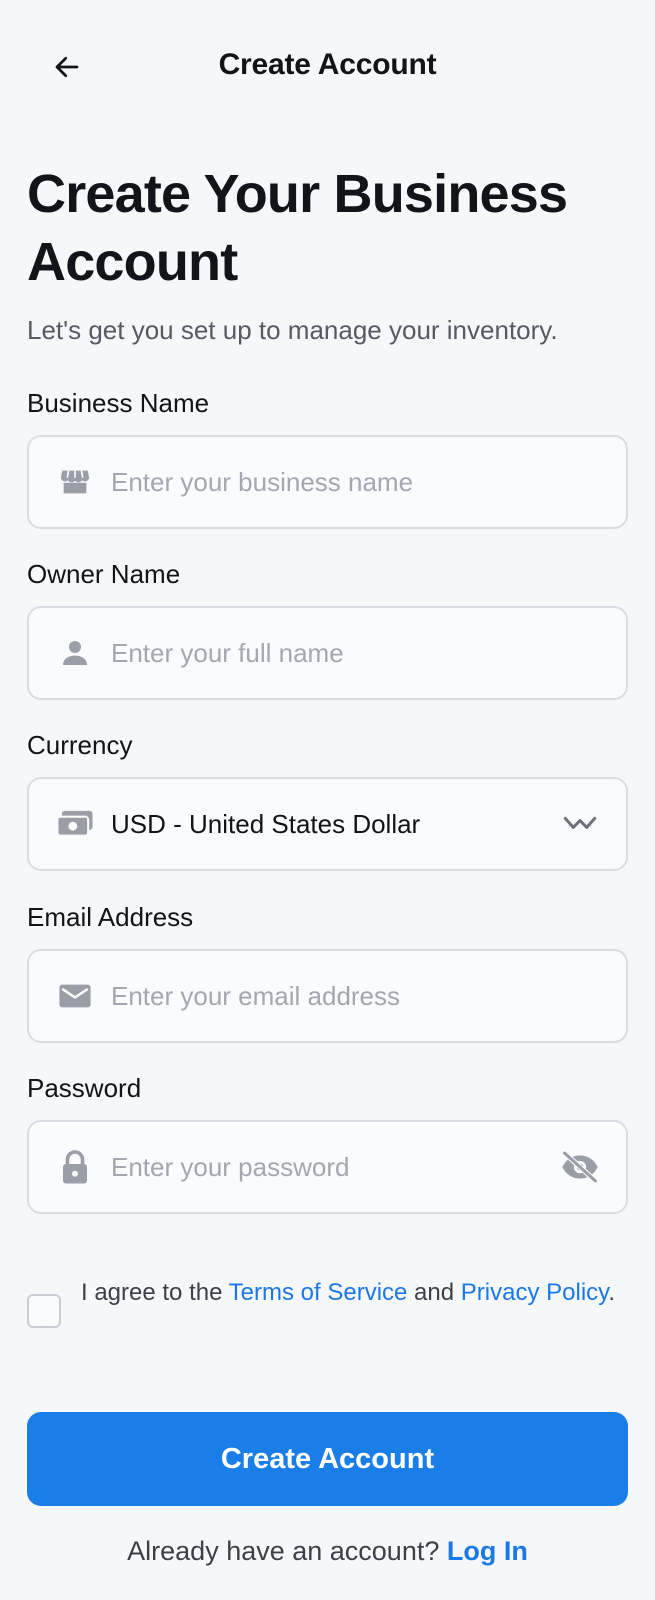 The height and width of the screenshot is (1600, 655). I want to click on owner-name-input: Enter your full name, so click(368, 653).